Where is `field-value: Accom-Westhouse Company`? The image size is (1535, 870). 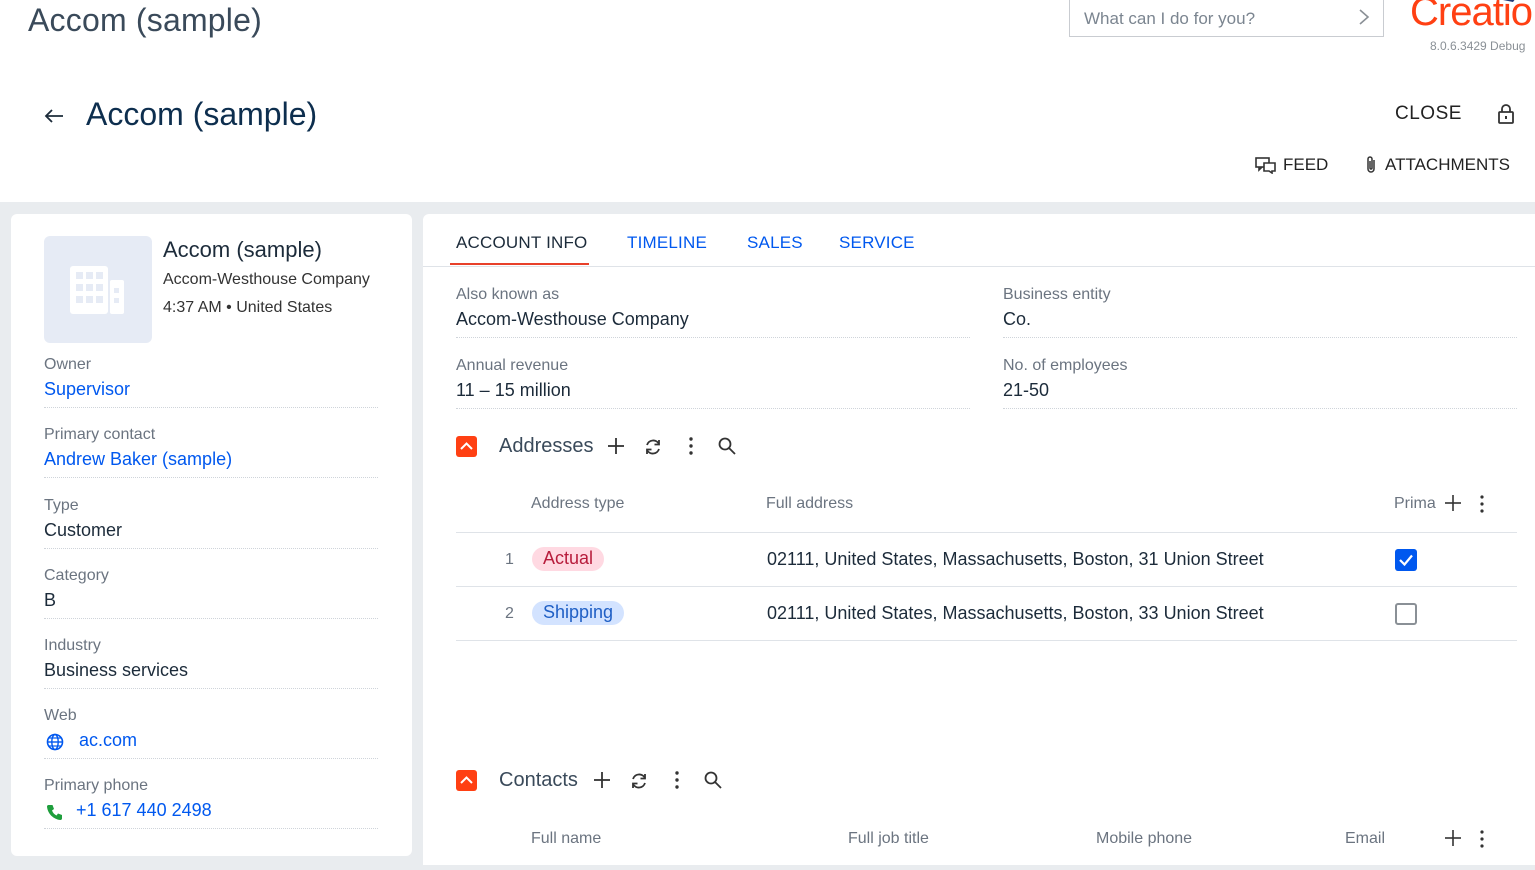
field-value: Accom-Westhouse Company is located at coordinates (572, 319).